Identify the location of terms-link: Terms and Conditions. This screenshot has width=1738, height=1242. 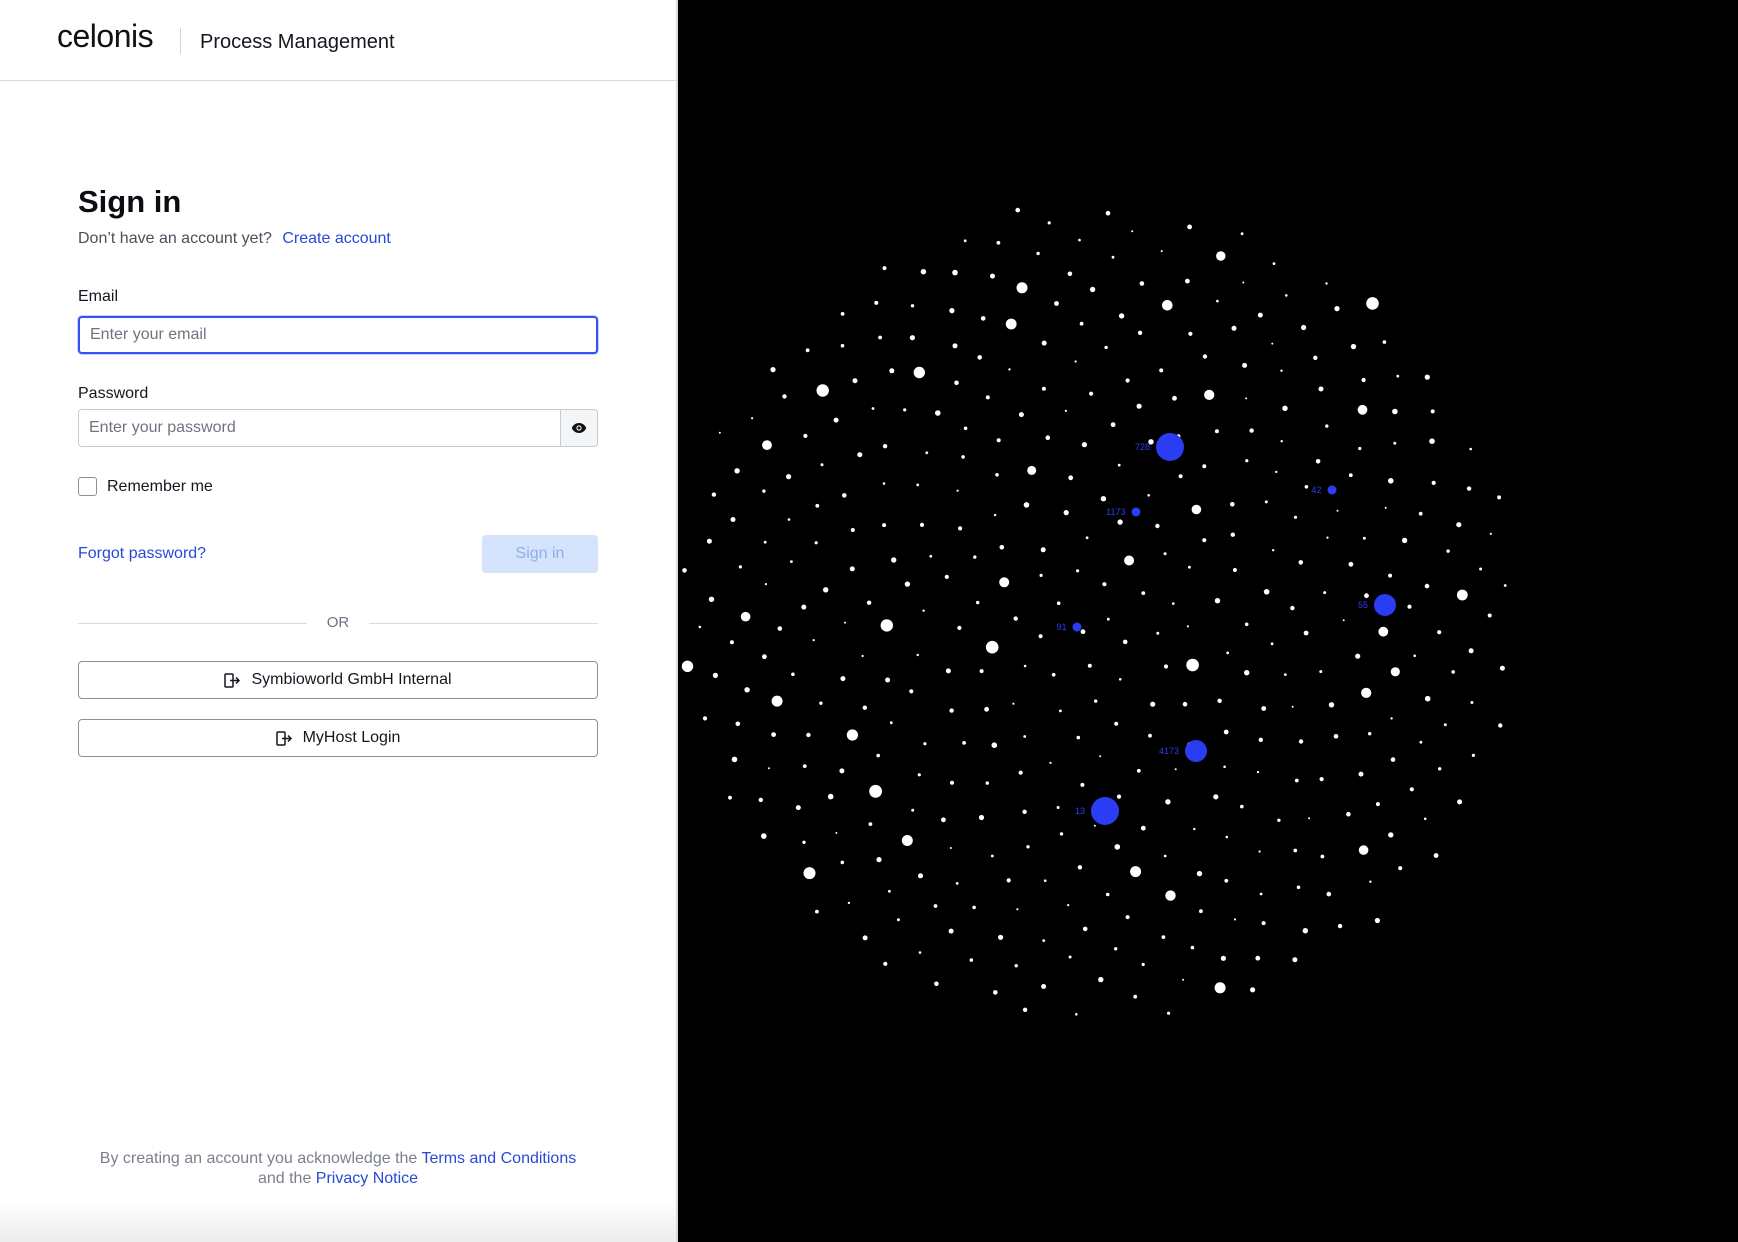
(498, 1158).